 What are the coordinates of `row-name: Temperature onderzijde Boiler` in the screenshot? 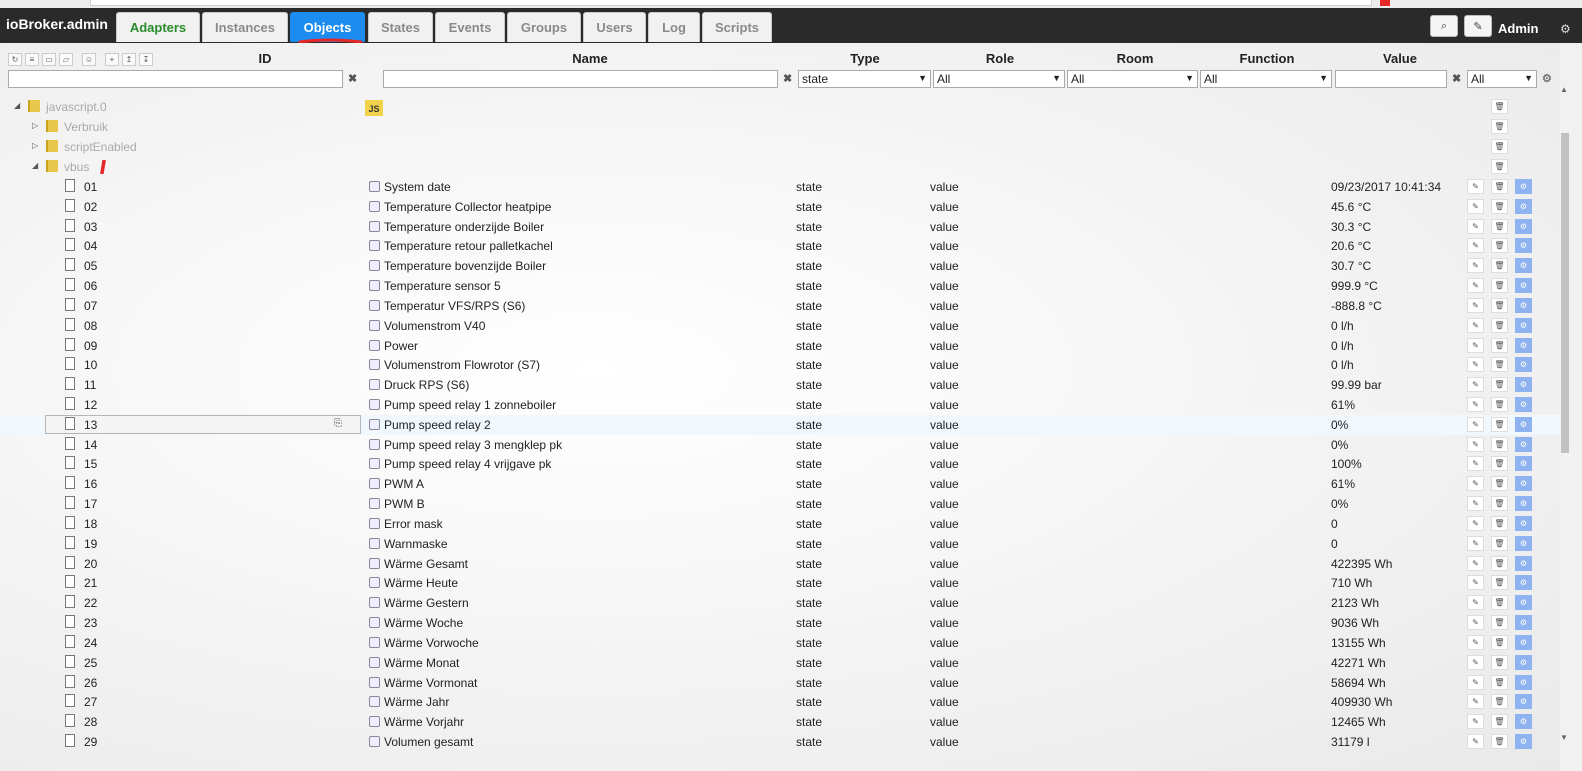 It's located at (464, 227).